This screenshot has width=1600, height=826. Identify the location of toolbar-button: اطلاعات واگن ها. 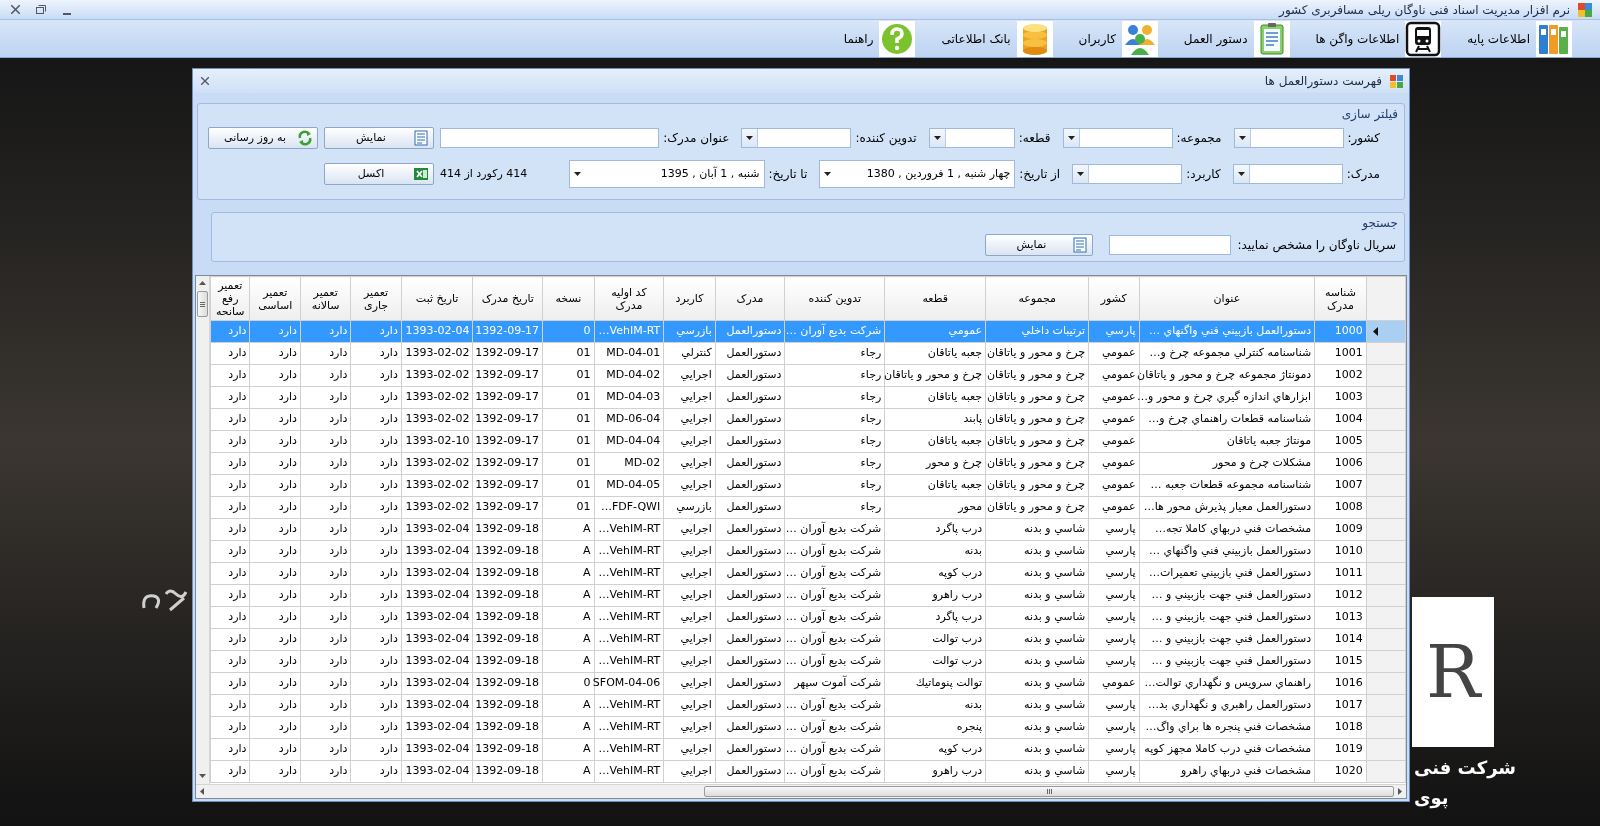
(1378, 38).